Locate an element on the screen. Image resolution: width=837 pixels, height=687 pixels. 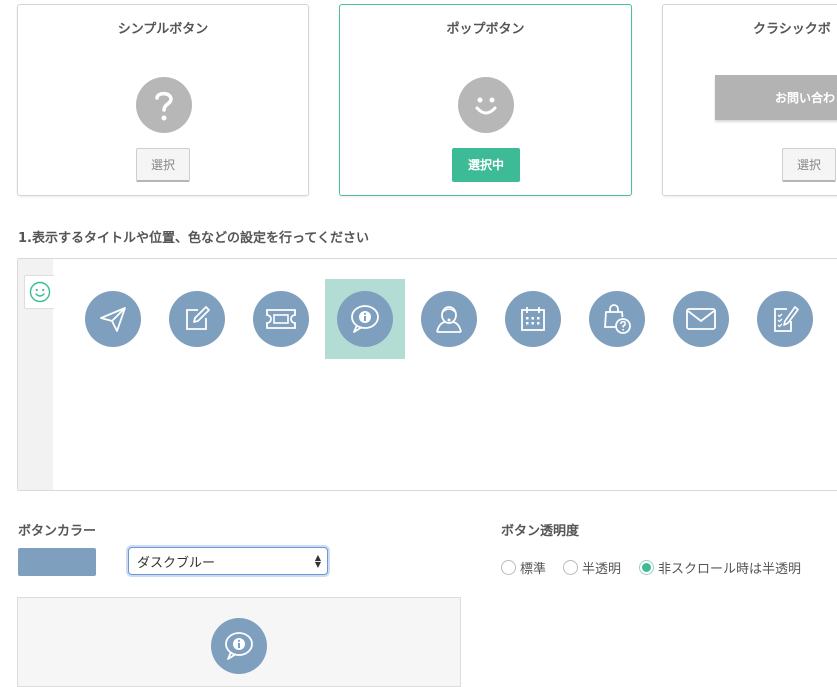
icon-option-info-bubble is located at coordinates (365, 319).